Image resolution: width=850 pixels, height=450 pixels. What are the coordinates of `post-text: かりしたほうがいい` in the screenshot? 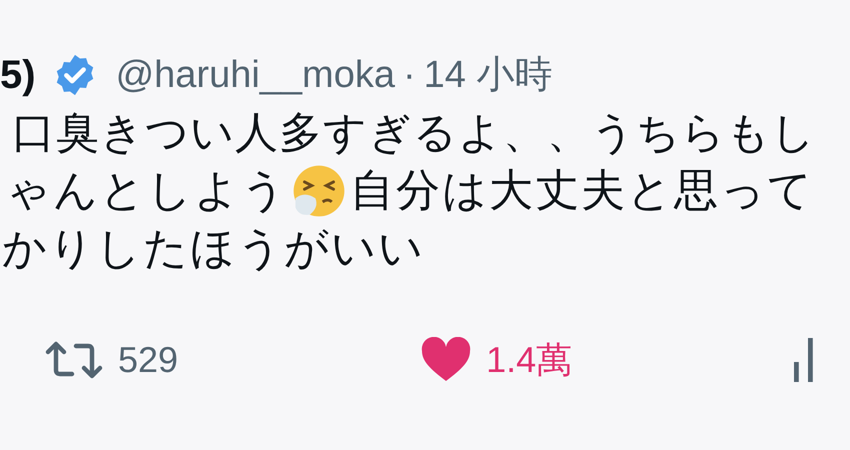 It's located at (213, 249).